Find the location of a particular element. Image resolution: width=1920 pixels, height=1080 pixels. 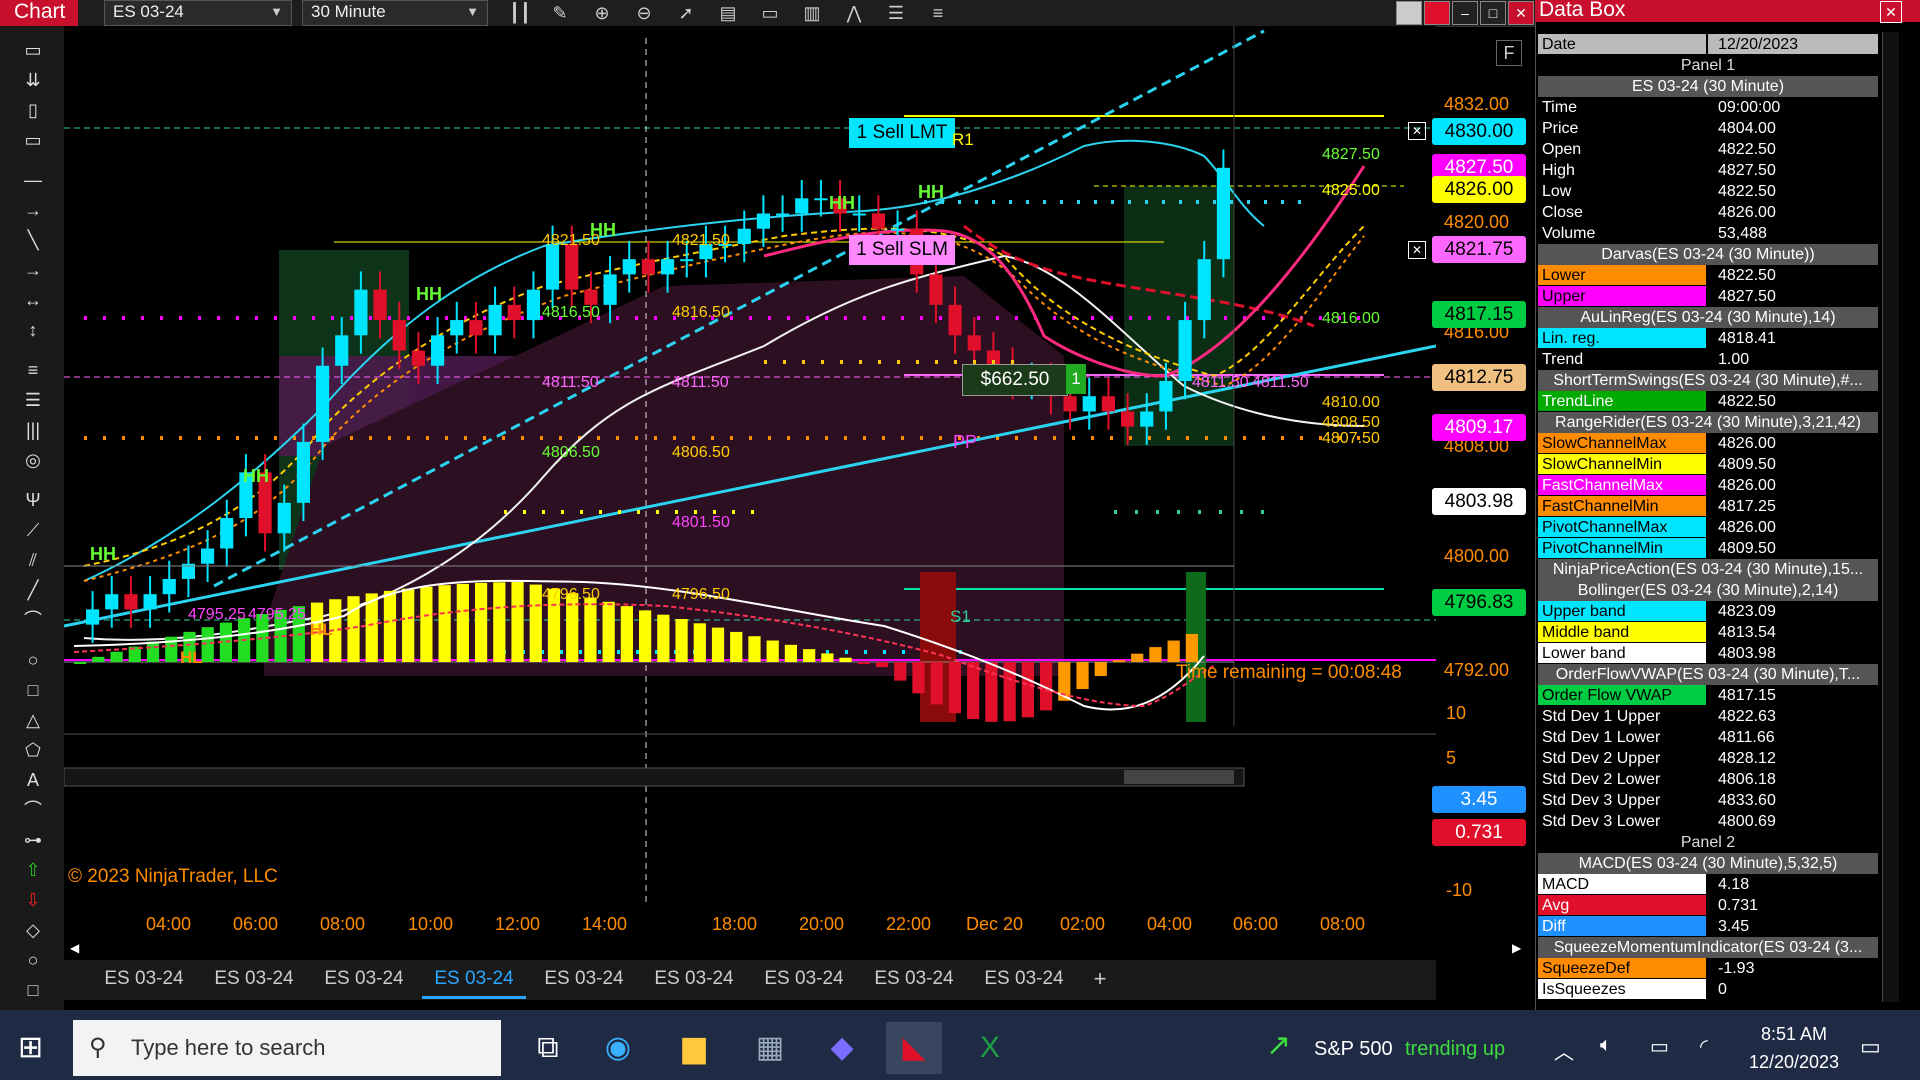

pointer-icon: ➚ is located at coordinates (686, 13).